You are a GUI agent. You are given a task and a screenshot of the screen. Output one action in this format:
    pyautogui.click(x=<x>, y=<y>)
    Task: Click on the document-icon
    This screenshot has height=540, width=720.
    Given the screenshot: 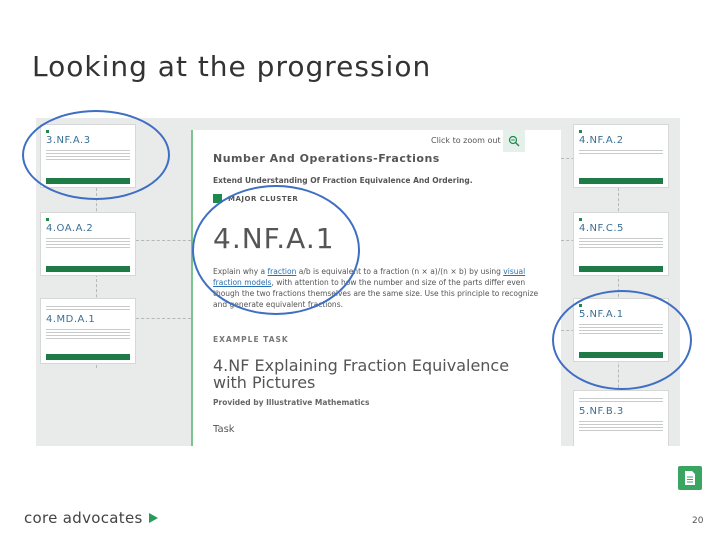 What is the action you would take?
    pyautogui.click(x=690, y=478)
    